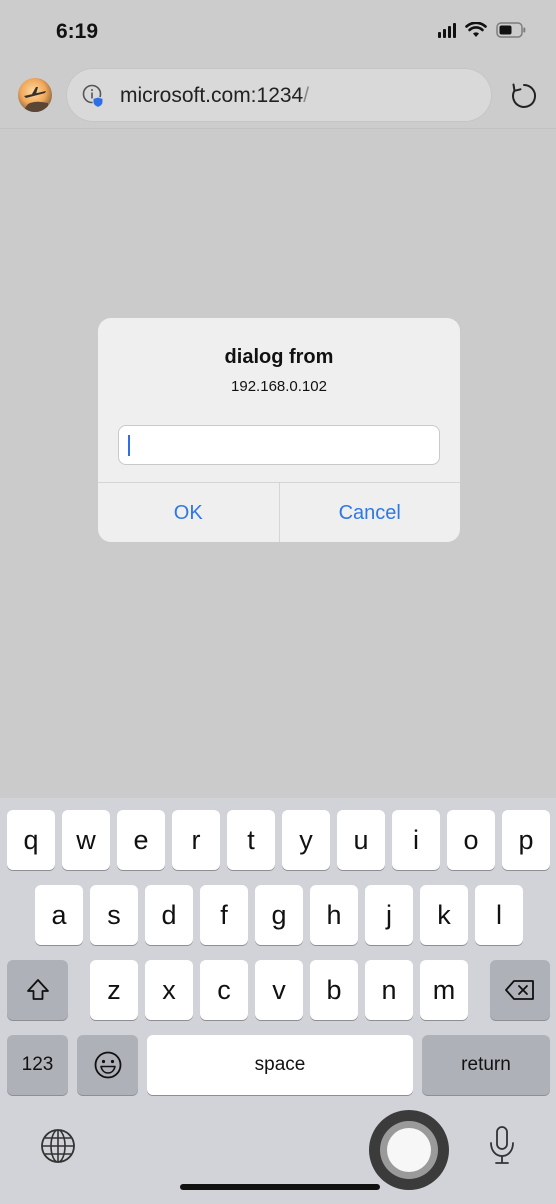  Describe the element at coordinates (37, 1065) in the screenshot. I see `numbers-key: 123` at that location.